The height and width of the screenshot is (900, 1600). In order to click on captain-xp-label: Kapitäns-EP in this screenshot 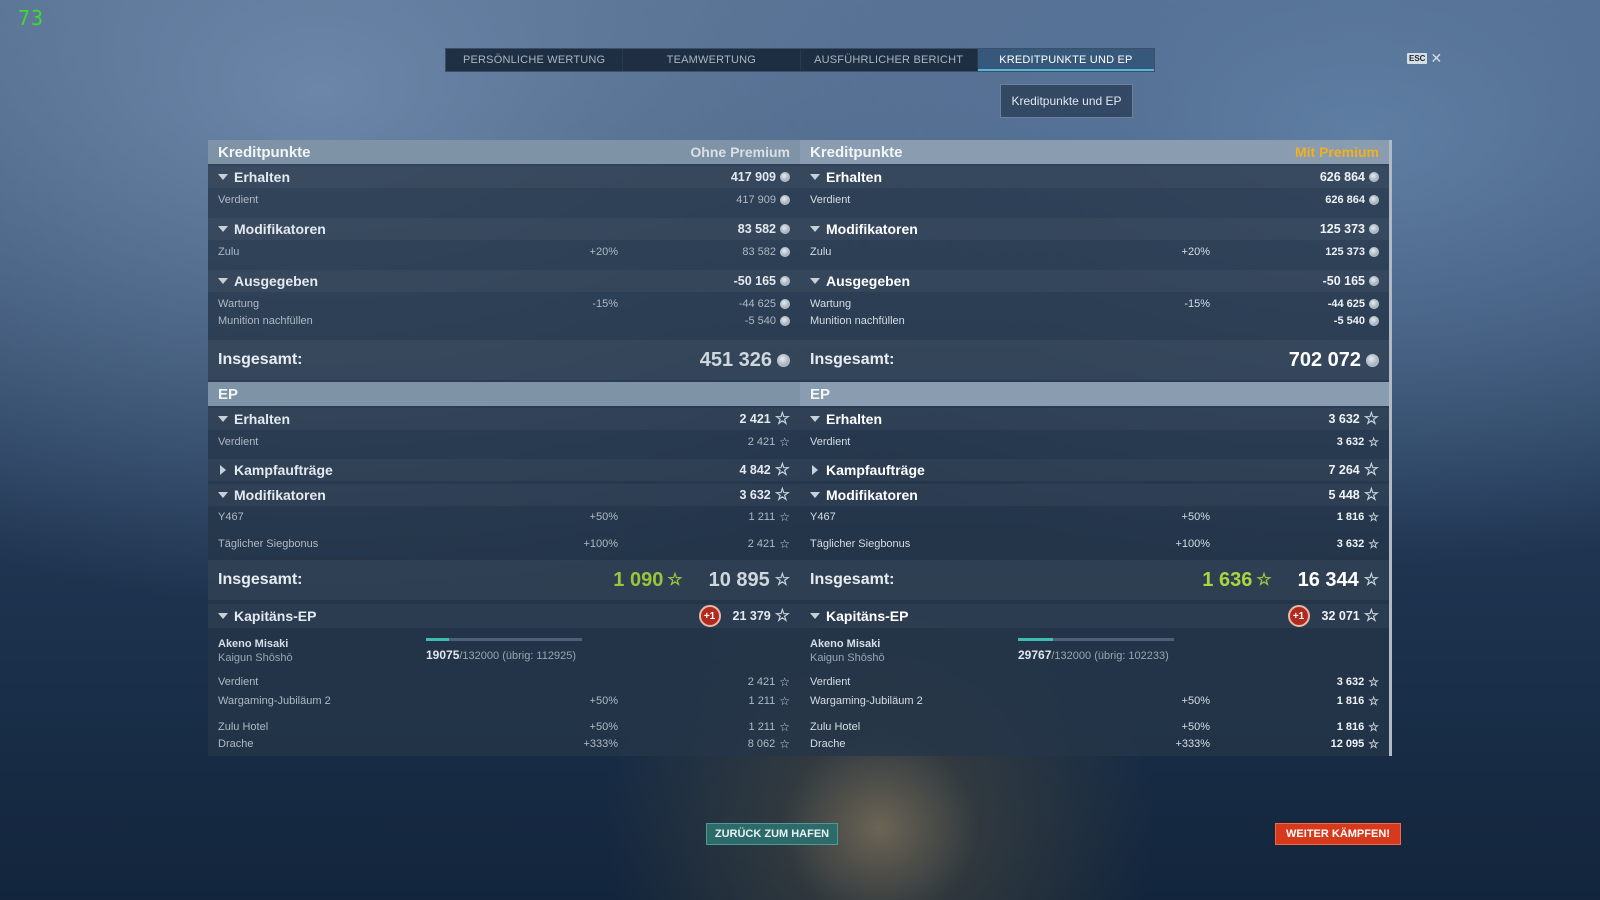, I will do `click(867, 616)`.